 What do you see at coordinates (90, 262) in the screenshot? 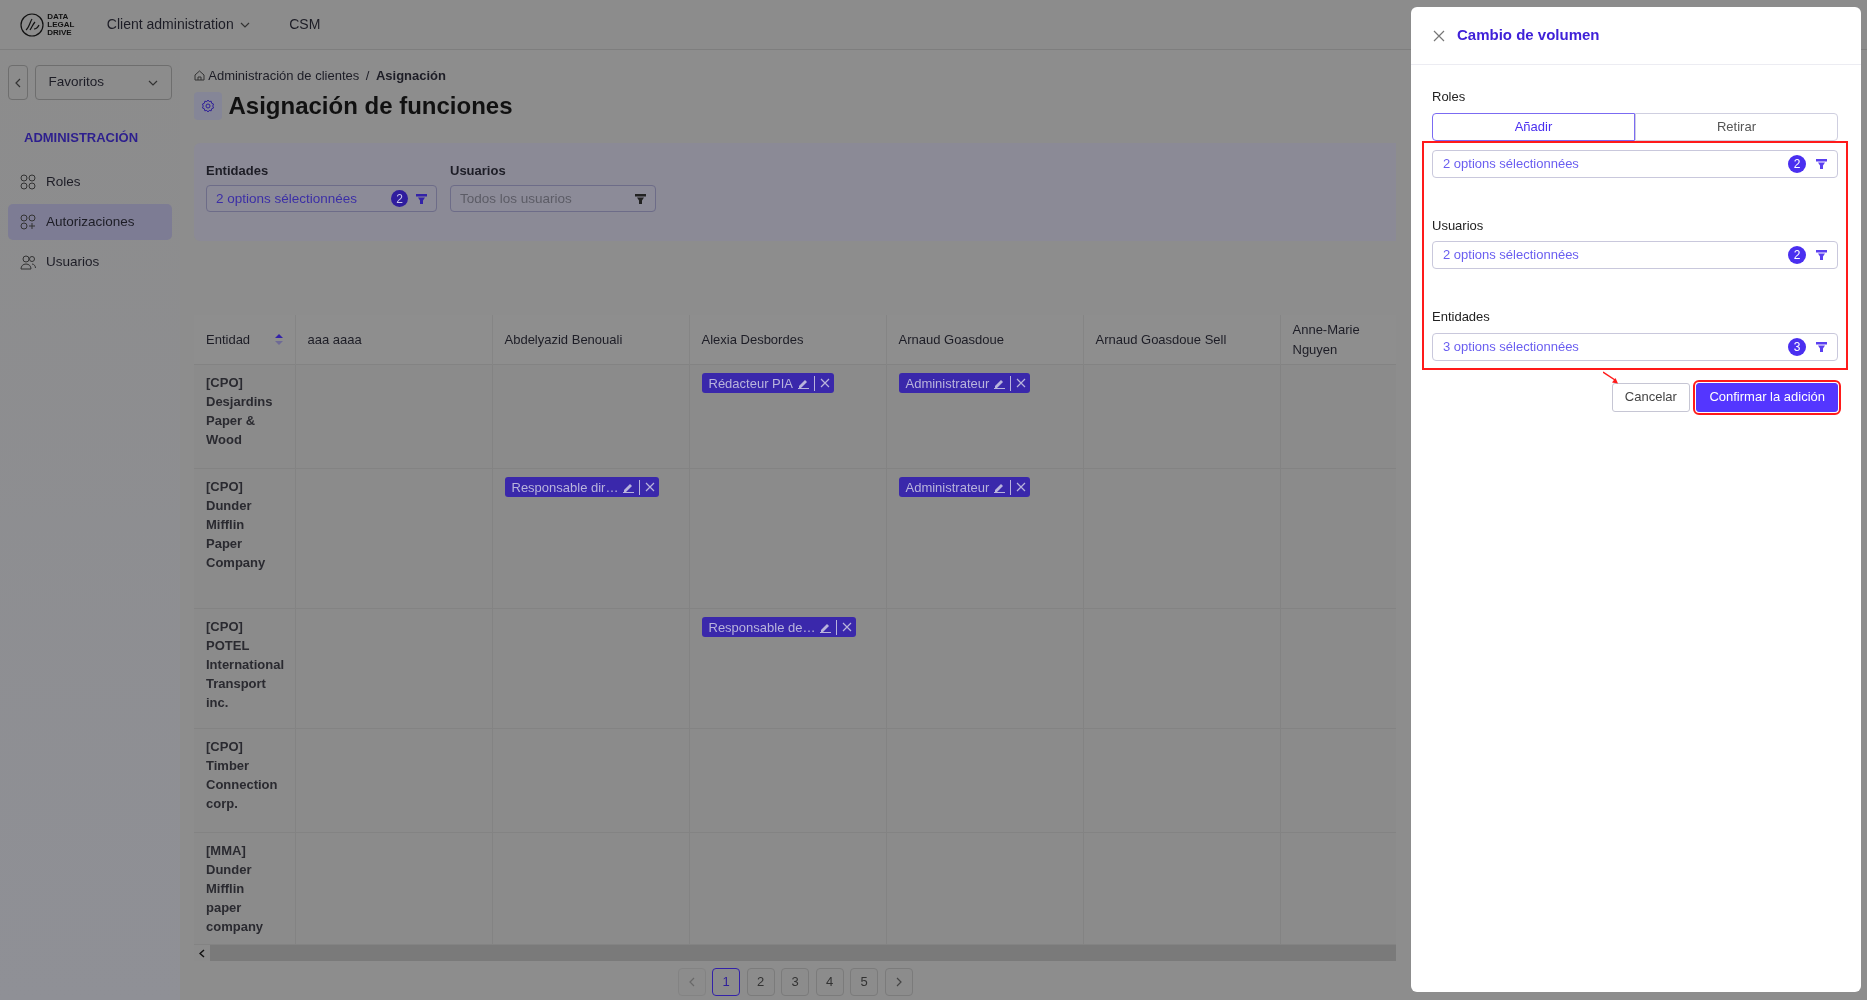
I see `sidebar-item: Usuarios` at bounding box center [90, 262].